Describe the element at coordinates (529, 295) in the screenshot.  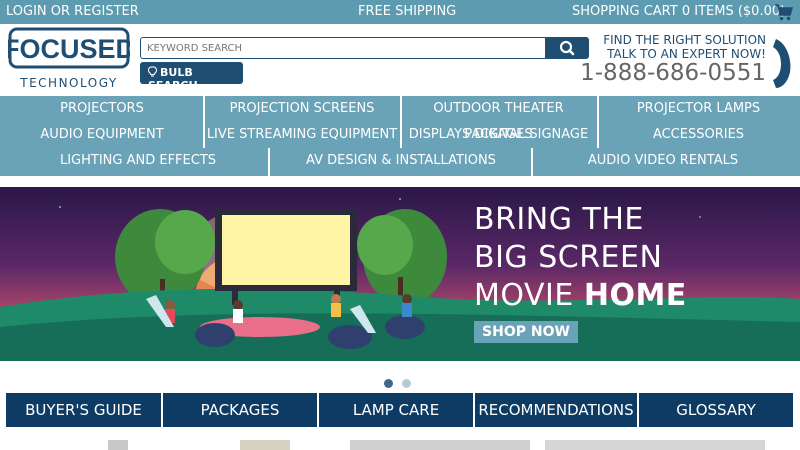
I see `hero-line-3a: MOVIE` at that location.